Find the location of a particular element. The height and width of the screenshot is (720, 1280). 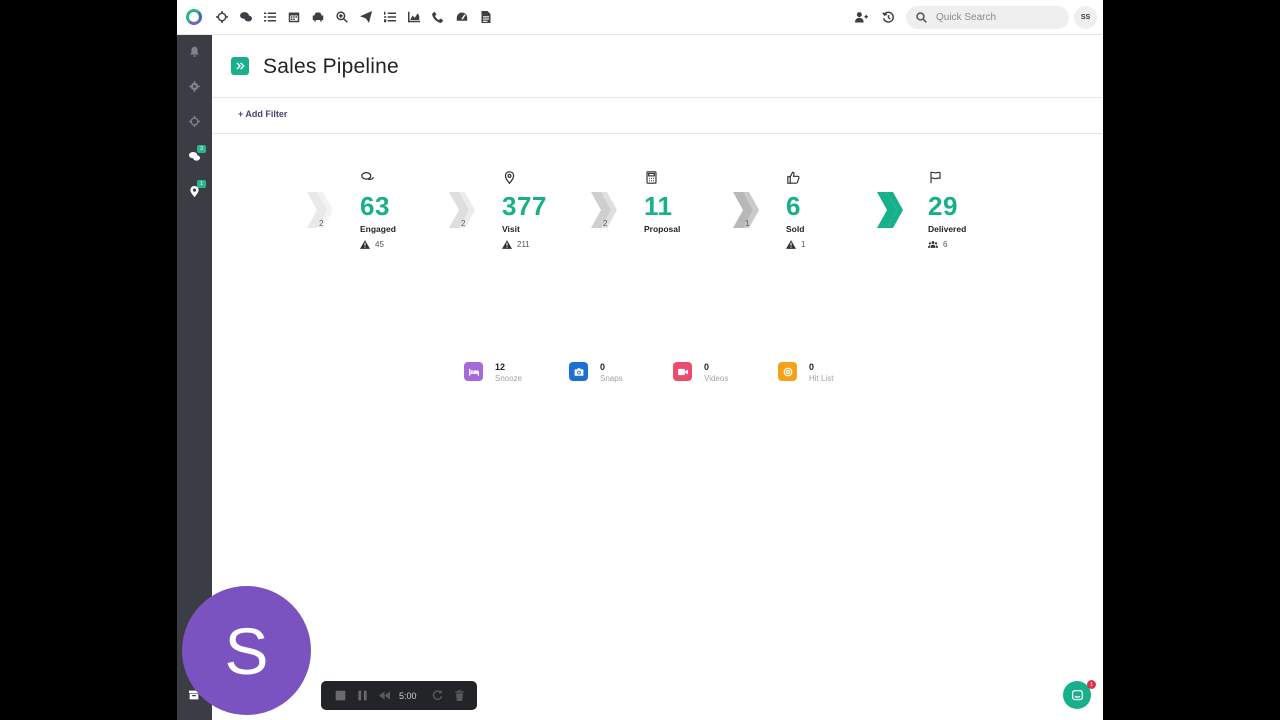

search-box is located at coordinates (987, 17).